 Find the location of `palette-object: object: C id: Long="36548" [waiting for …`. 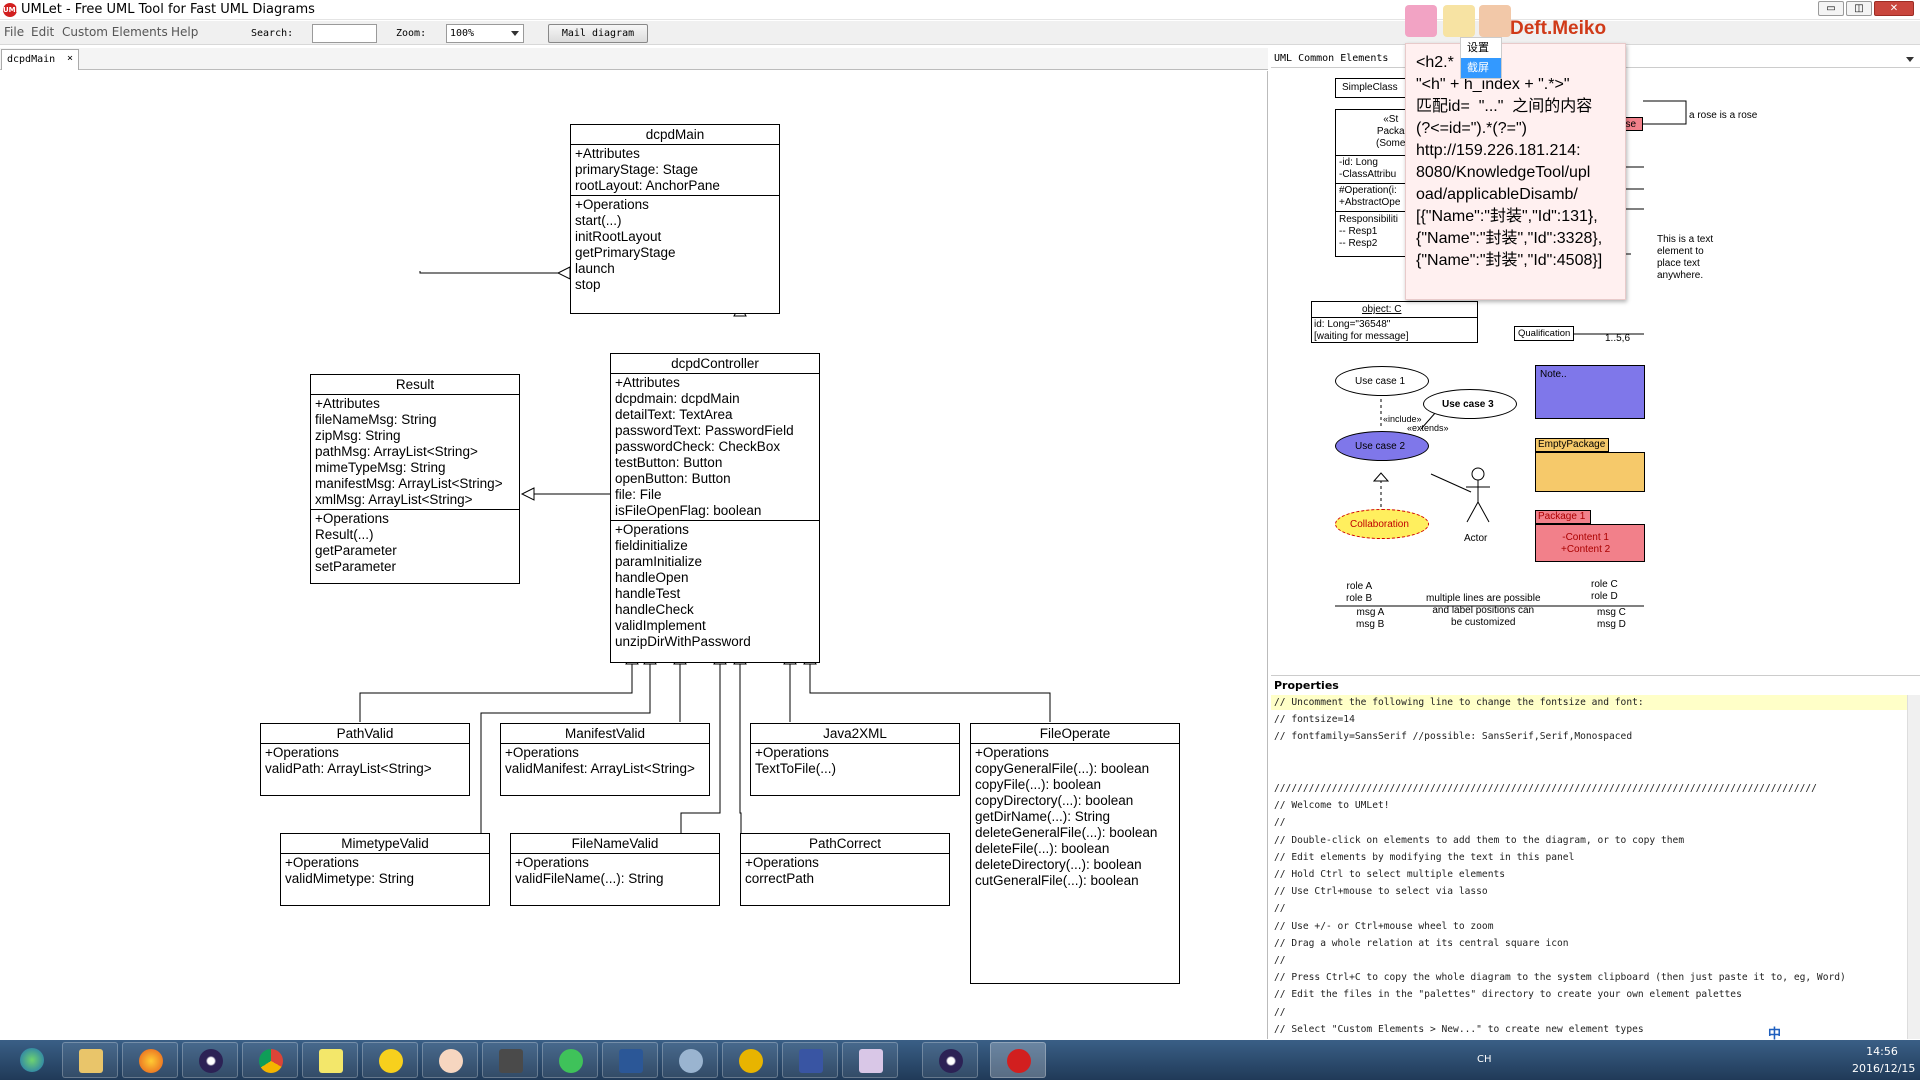

palette-object: object: C id: Long="36548" [waiting for … is located at coordinates (1394, 322).